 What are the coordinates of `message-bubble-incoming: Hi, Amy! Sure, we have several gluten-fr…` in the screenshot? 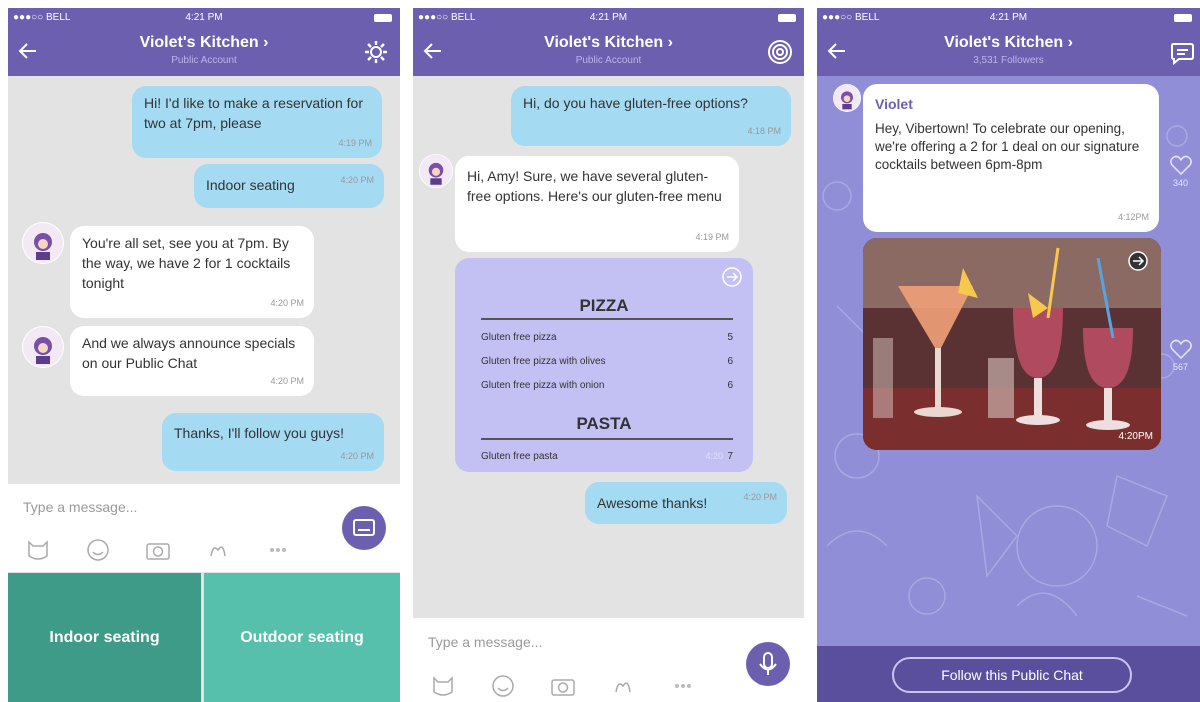 It's located at (597, 204).